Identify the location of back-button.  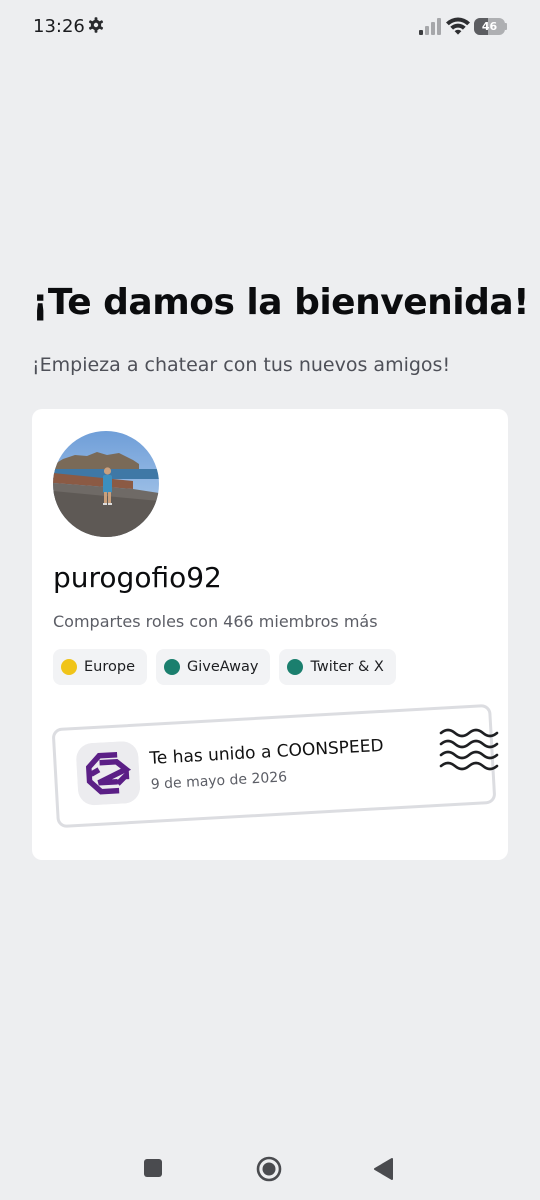
(383, 1169).